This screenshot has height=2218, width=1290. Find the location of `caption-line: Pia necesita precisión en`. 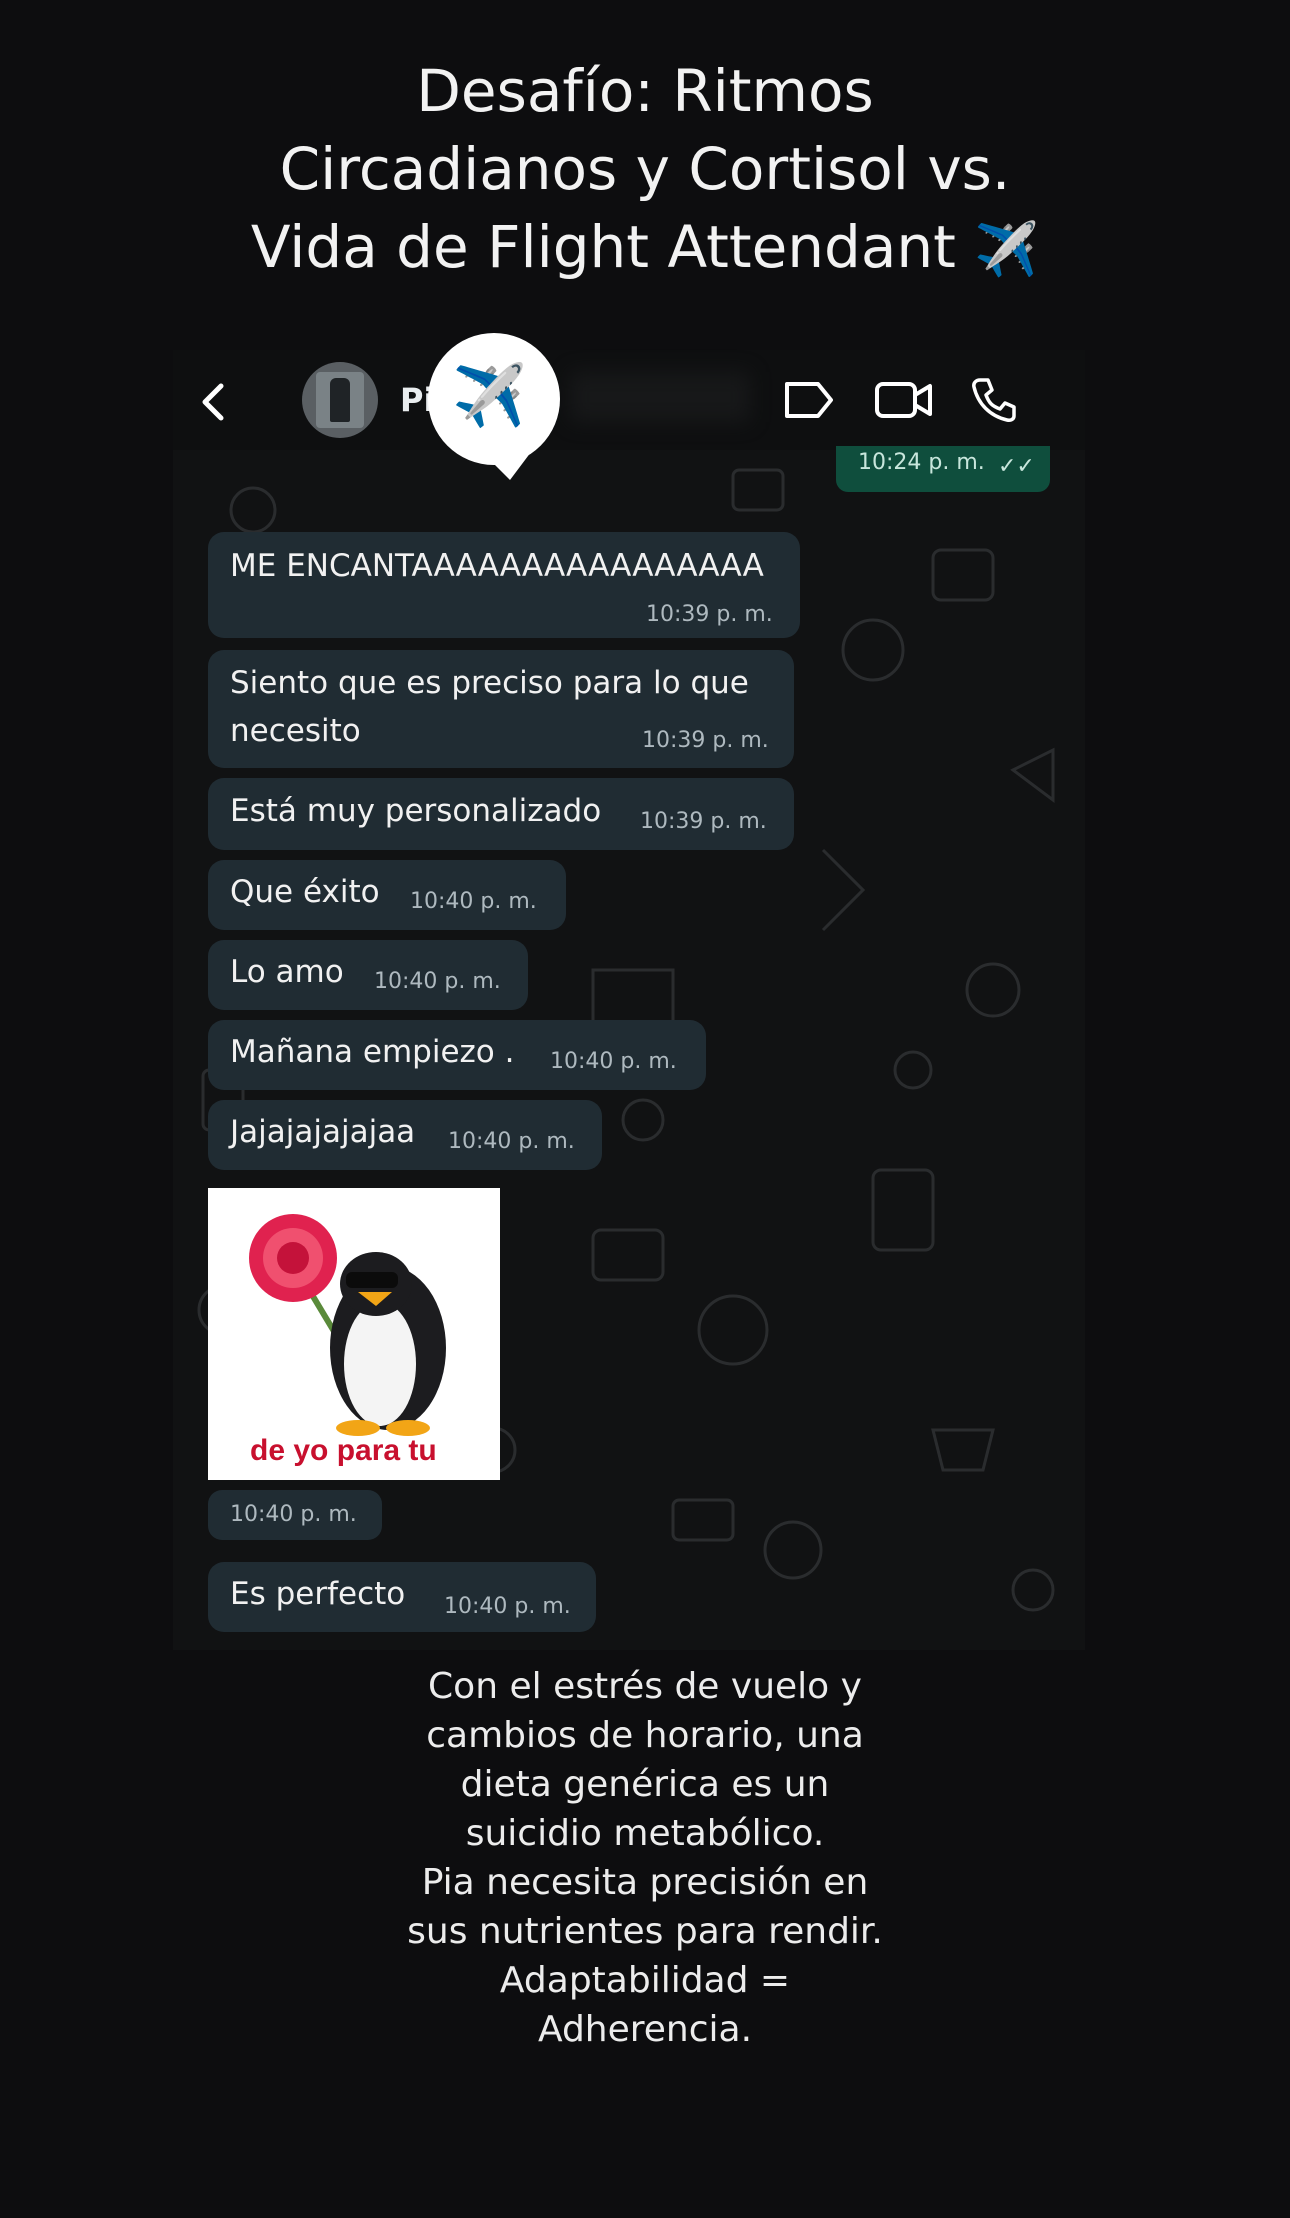

caption-line: Pia necesita precisión en is located at coordinates (645, 1882).